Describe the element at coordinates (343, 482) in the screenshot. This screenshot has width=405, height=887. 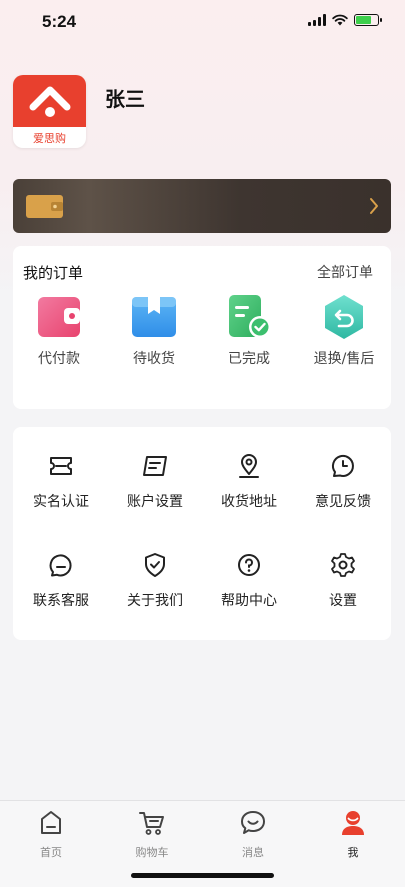
I see `service-feedback: 意见反馈` at that location.